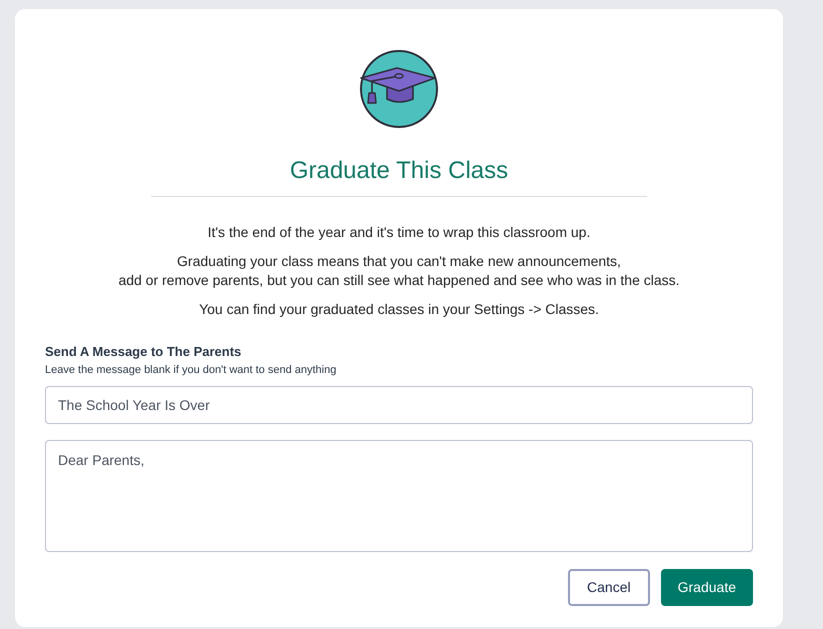 Image resolution: width=823 pixels, height=629 pixels. What do you see at coordinates (399, 232) in the screenshot?
I see `description-text: It's the end of the year and it's time to wrap this classroom up.` at bounding box center [399, 232].